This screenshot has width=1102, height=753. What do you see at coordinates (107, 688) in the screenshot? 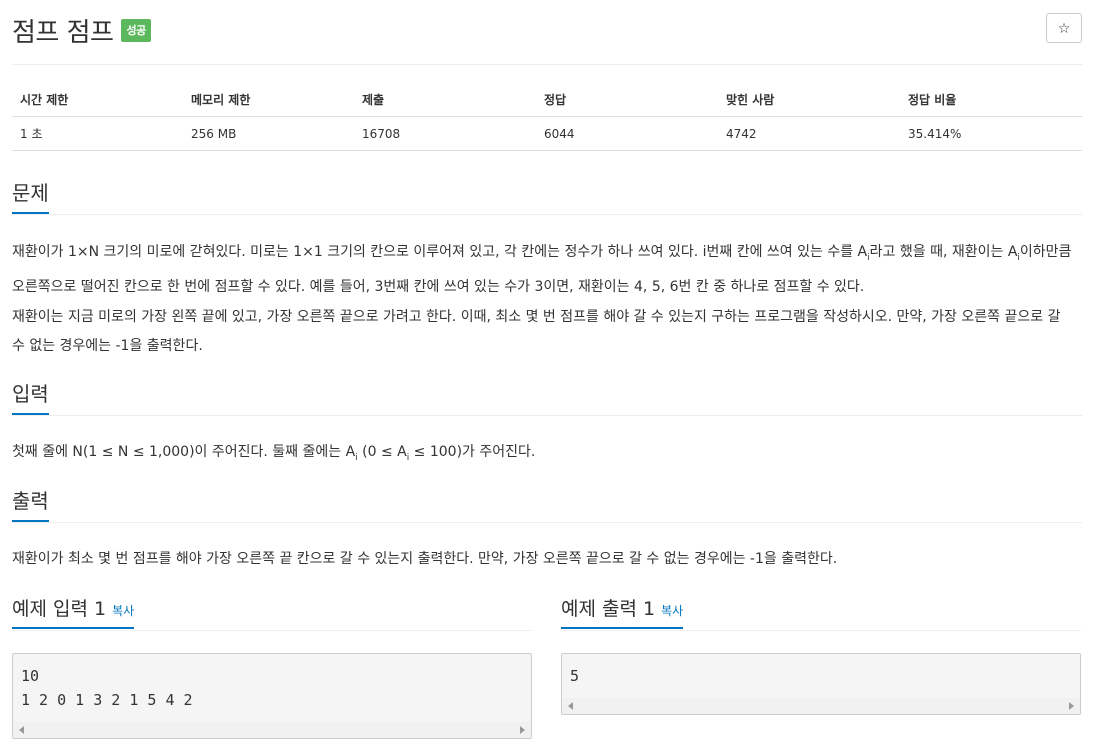
I see `sample-input-code: 10 1 2 0 1 3 2 1 5 4 2` at bounding box center [107, 688].